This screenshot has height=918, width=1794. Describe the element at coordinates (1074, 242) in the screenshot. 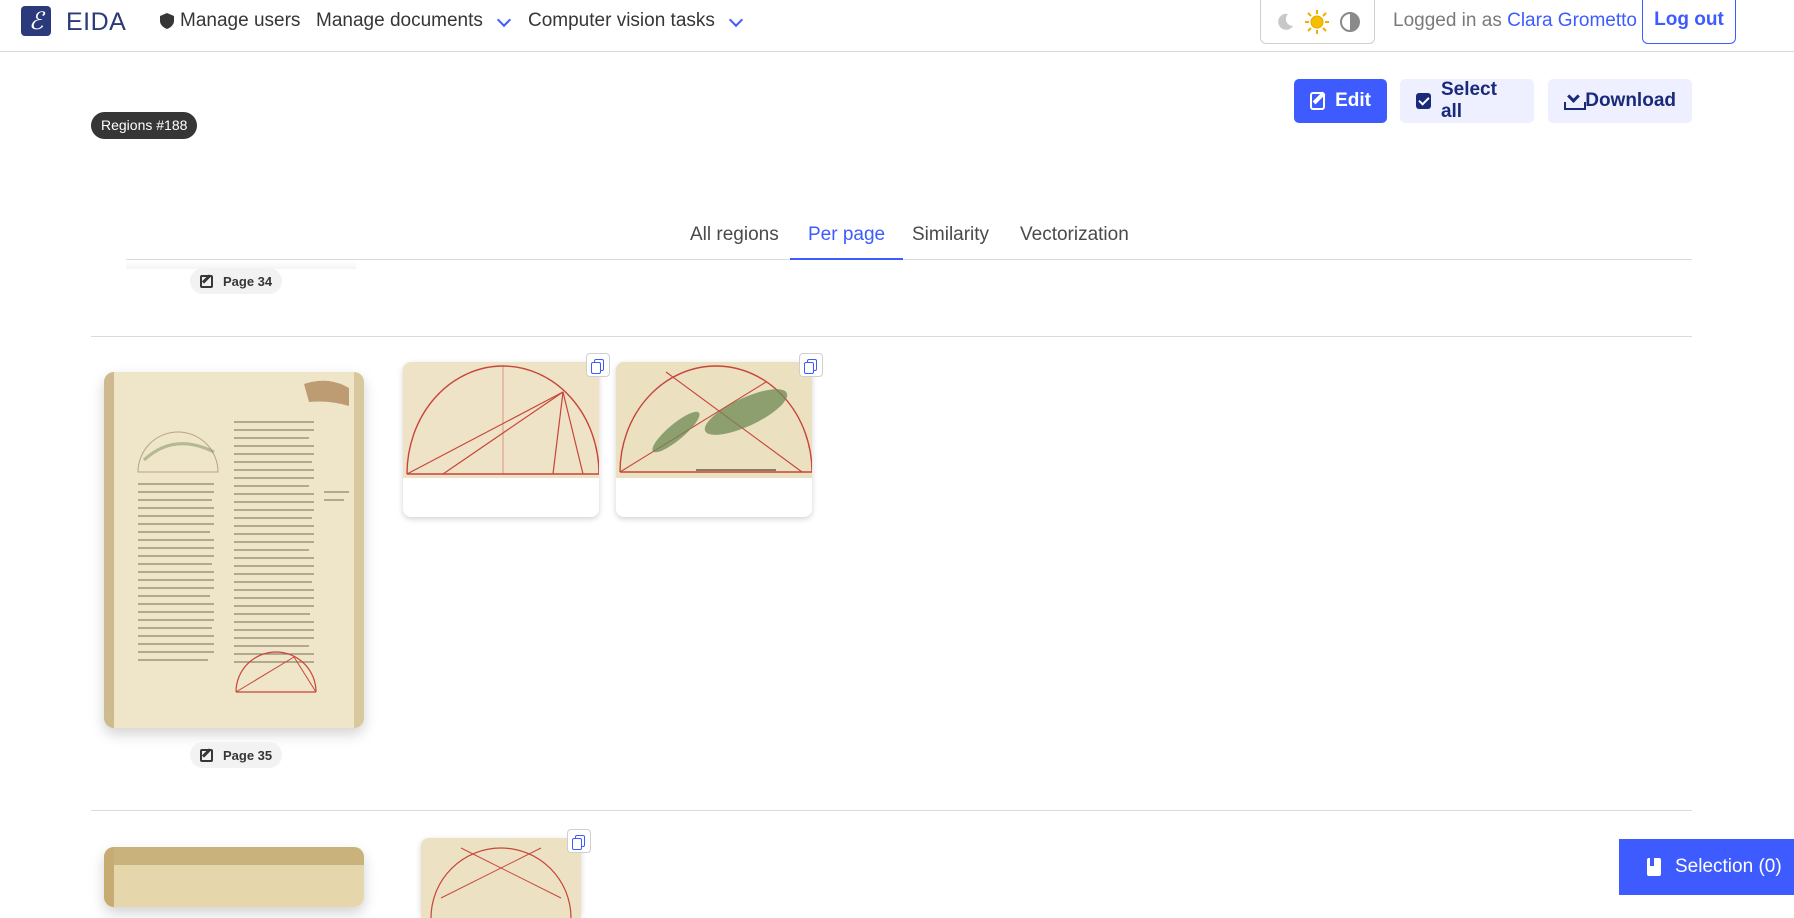

I see `tab-vectorization: Vectorization` at that location.